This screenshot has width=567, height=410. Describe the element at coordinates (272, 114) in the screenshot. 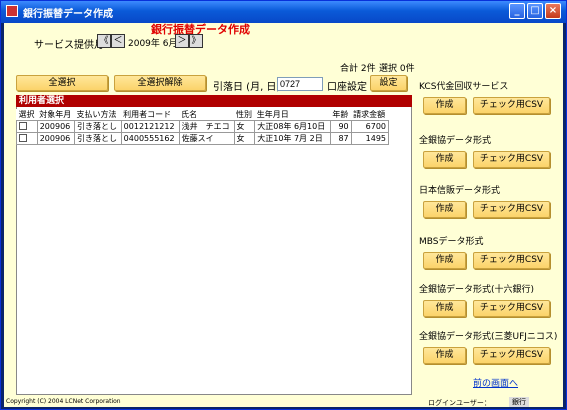

I see `column-header: 生年月日` at that location.